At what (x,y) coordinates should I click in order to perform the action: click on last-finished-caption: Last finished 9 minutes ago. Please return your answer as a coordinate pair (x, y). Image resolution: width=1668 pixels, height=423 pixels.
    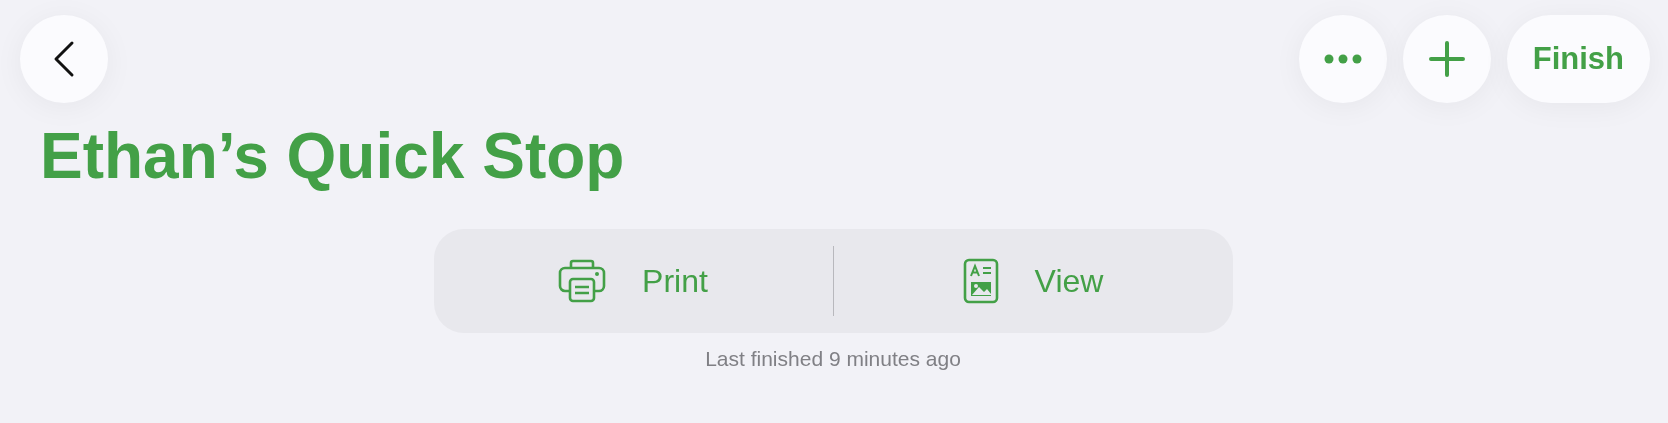
    Looking at the image, I should click on (833, 359).